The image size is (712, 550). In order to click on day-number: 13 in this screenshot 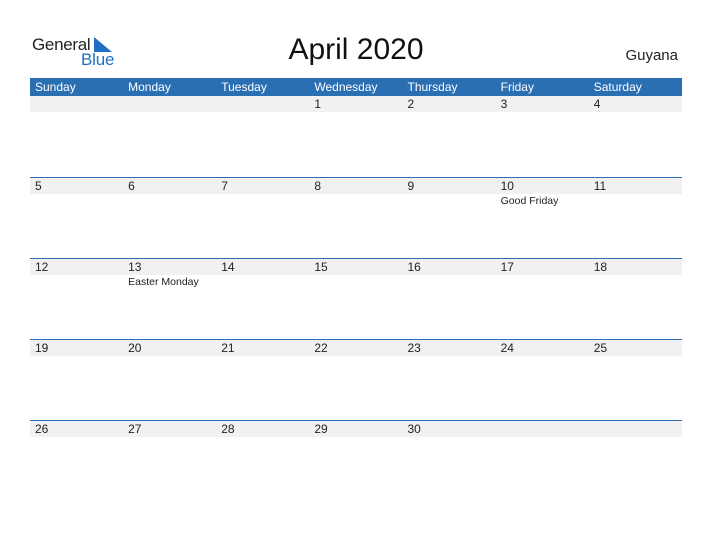, I will do `click(135, 267)`.